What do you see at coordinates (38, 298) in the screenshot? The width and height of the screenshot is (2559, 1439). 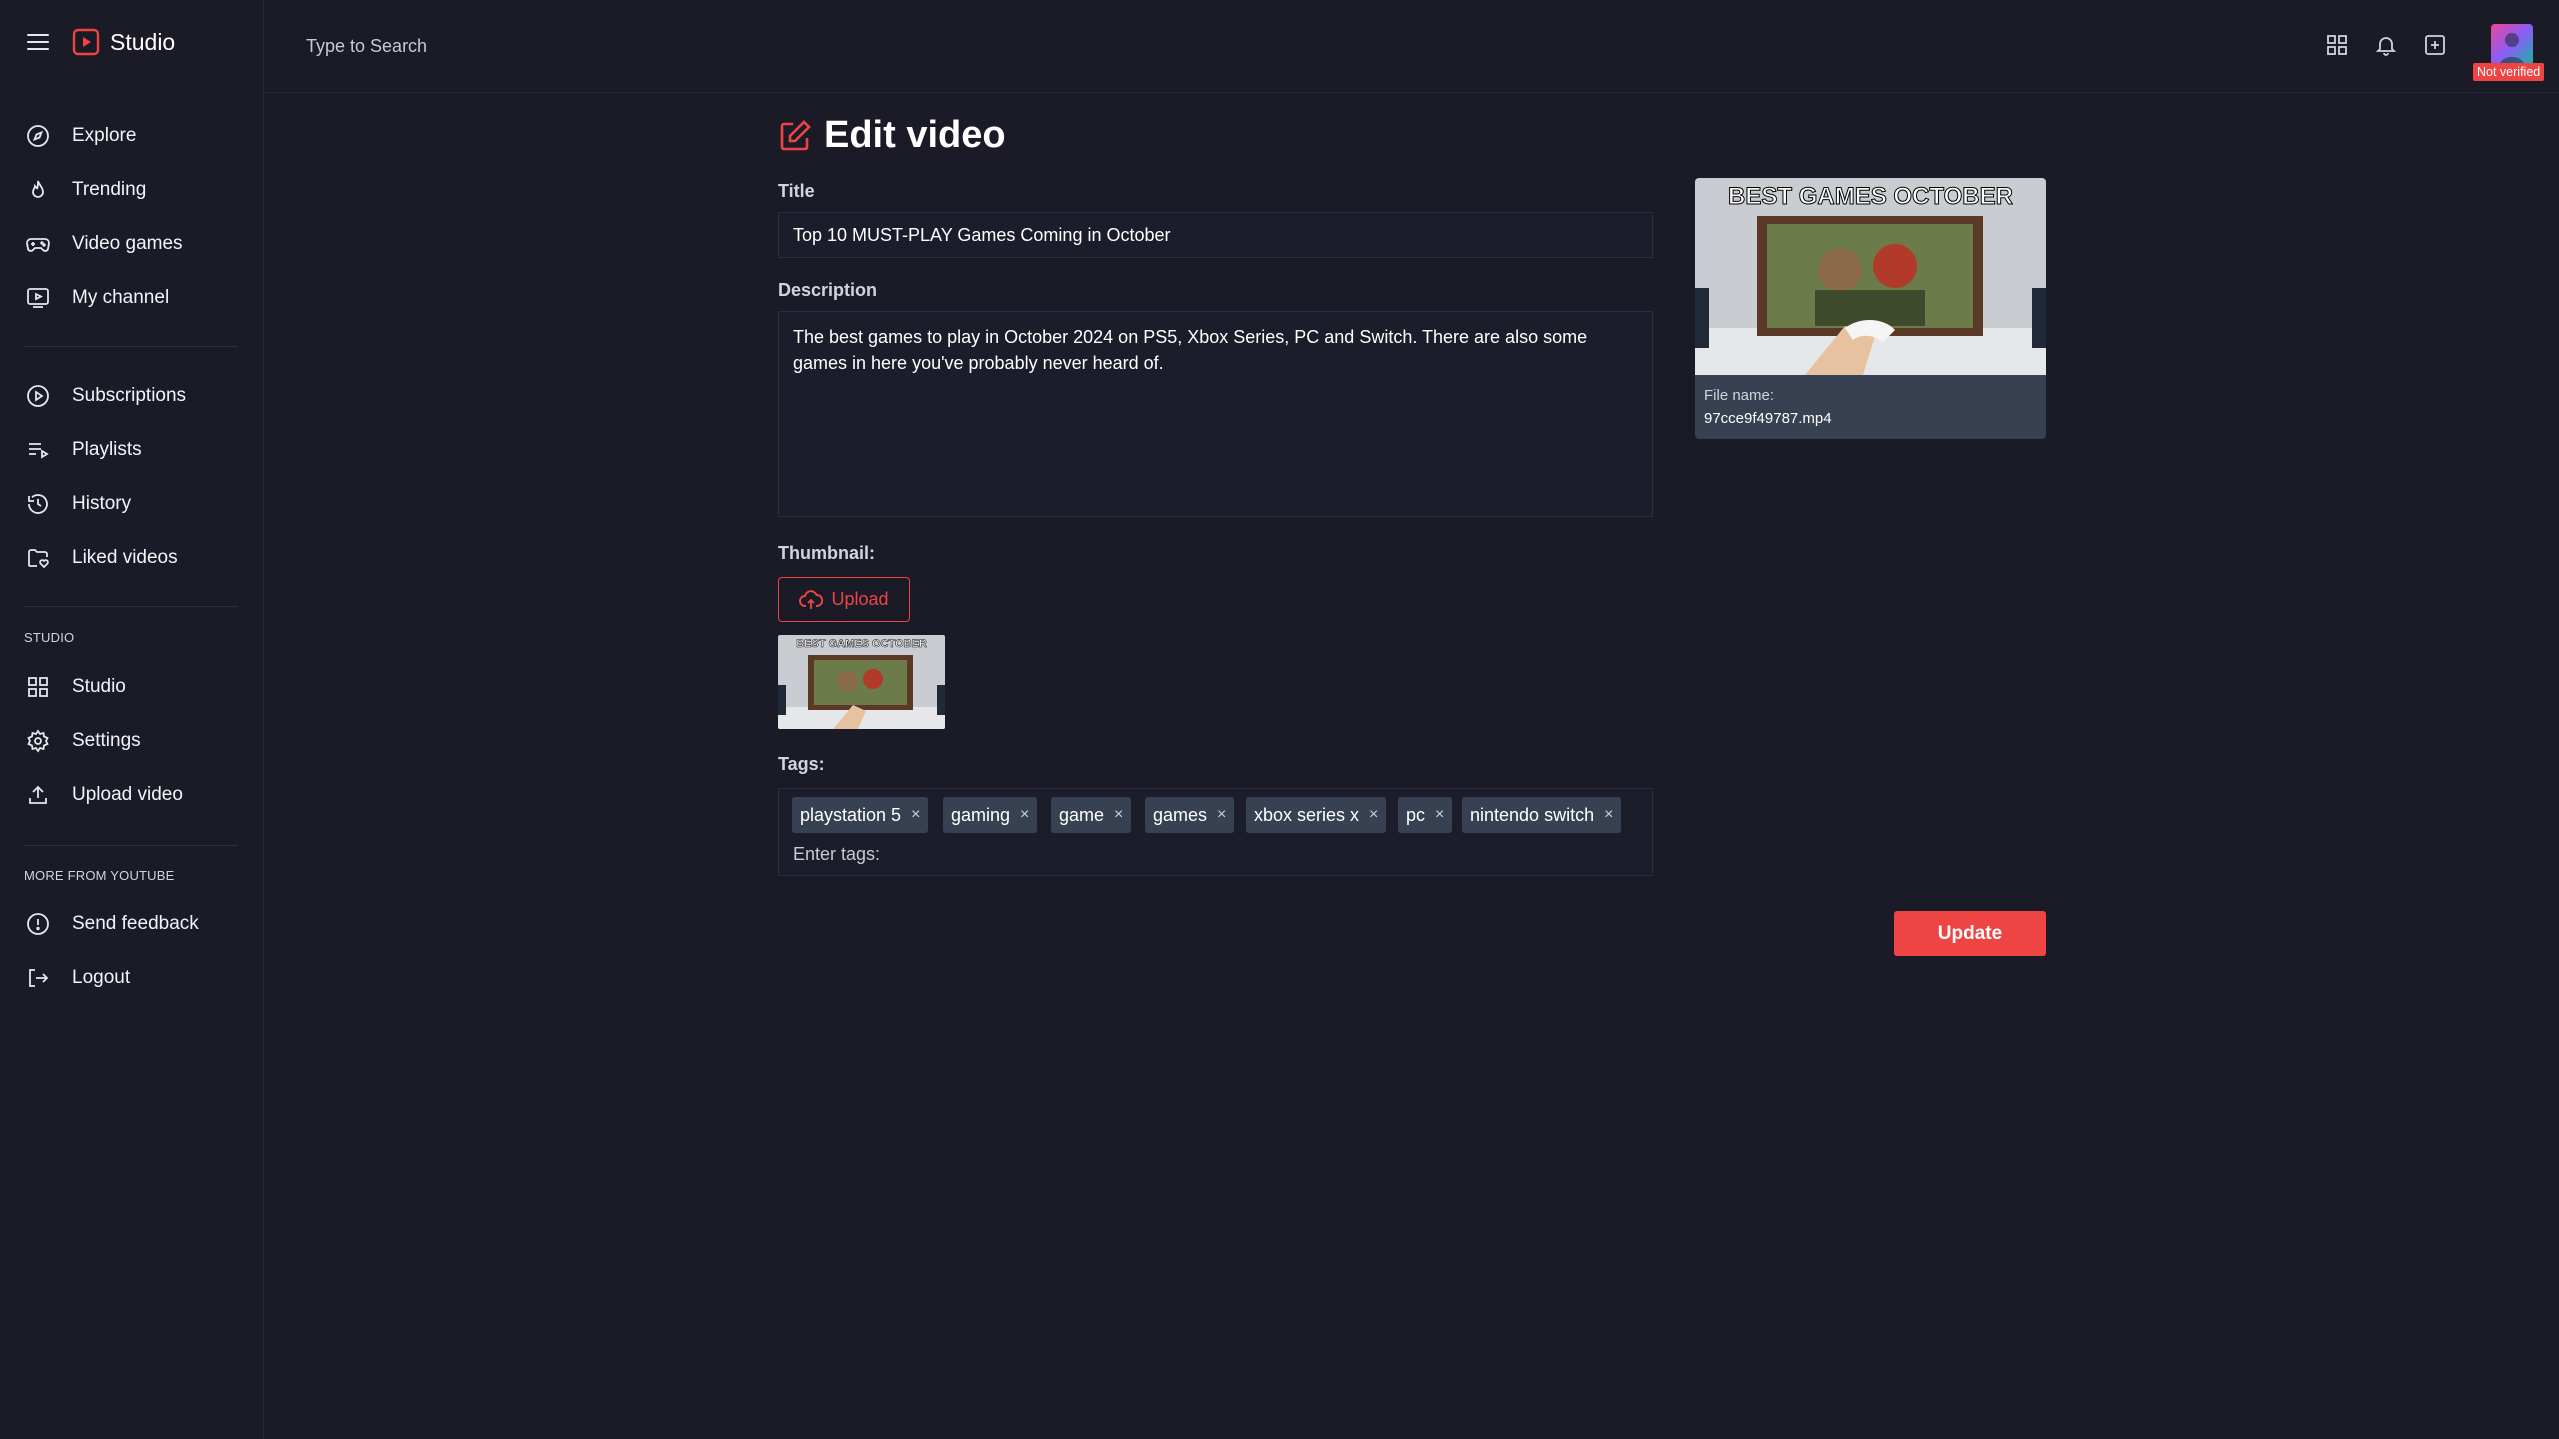 I see `channel-icon` at bounding box center [38, 298].